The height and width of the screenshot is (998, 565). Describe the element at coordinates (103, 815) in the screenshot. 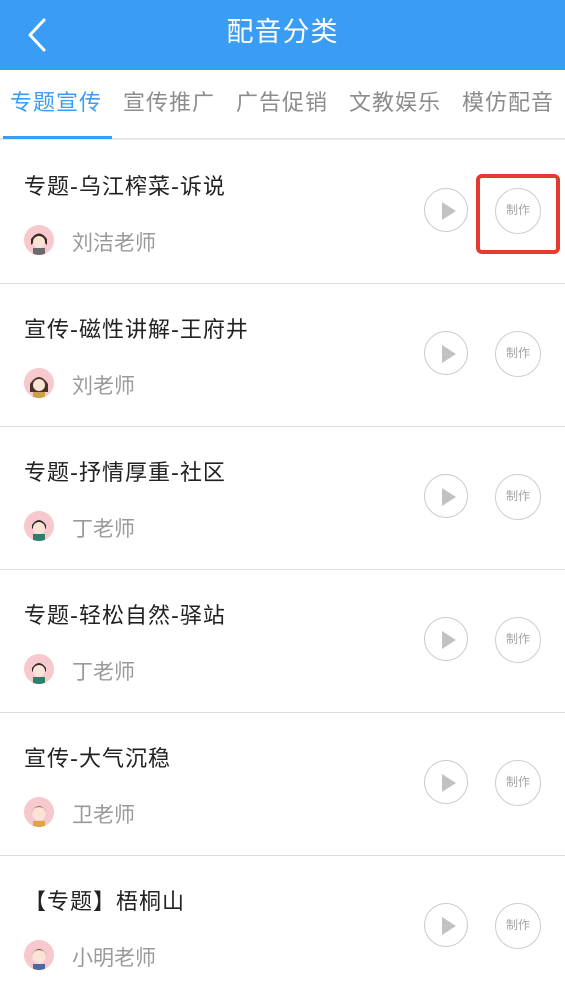

I see `author-name: 卫老师` at that location.